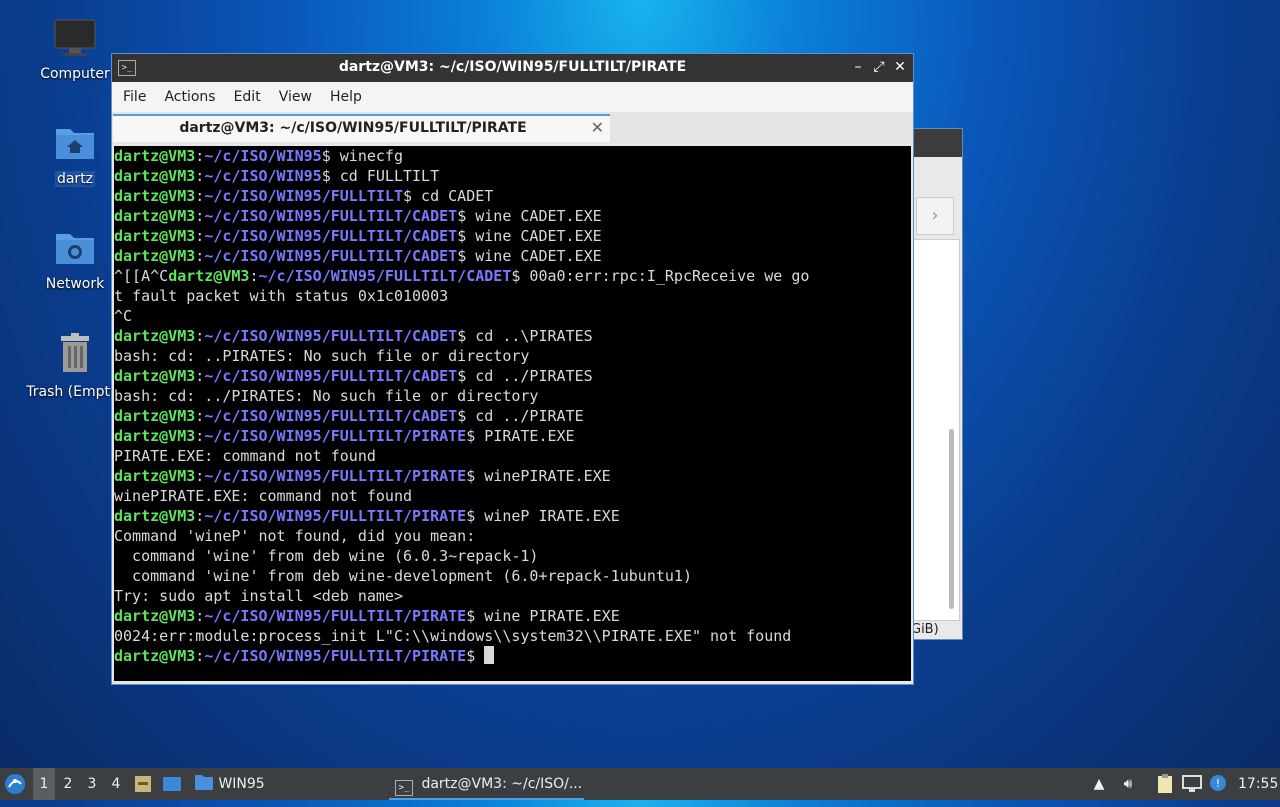 The image size is (1280, 807). Describe the element at coordinates (934, 143) in the screenshot. I see `background-window-titlebar` at that location.